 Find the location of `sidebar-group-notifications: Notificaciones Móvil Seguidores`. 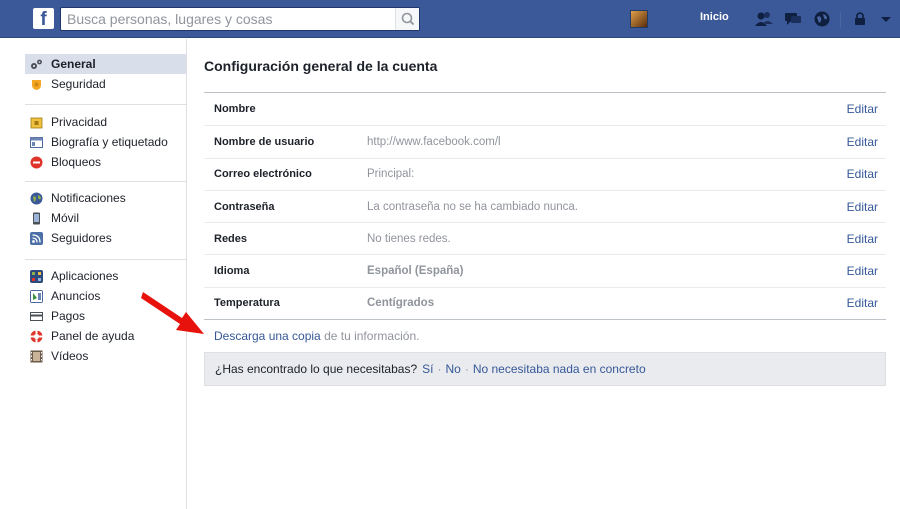

sidebar-group-notifications: Notificaciones Móvil Seguidores is located at coordinates (105, 218).